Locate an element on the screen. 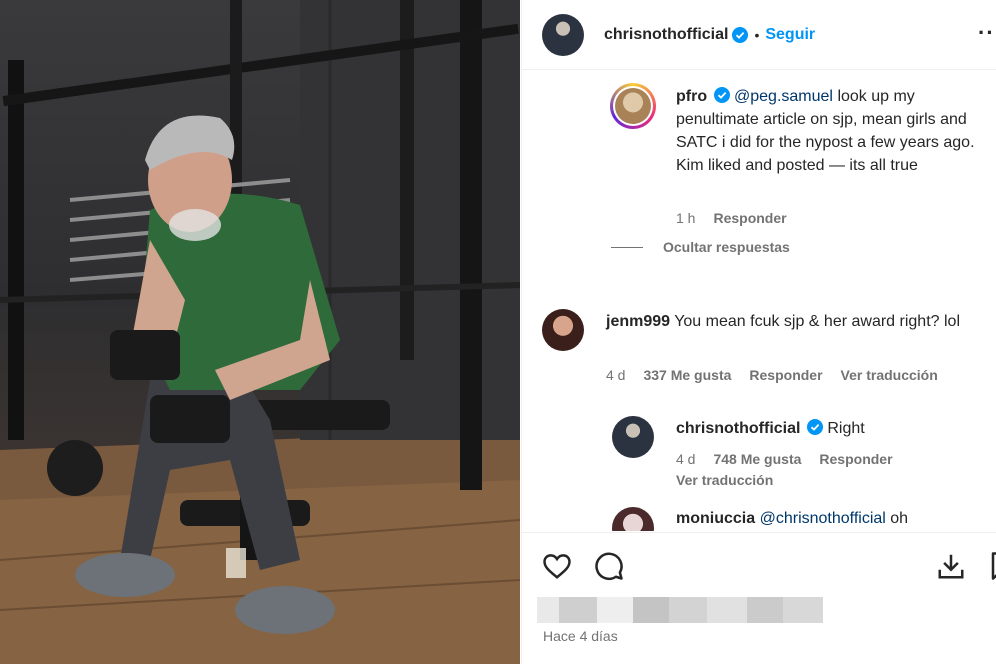  comment-text: oh is located at coordinates (899, 518).